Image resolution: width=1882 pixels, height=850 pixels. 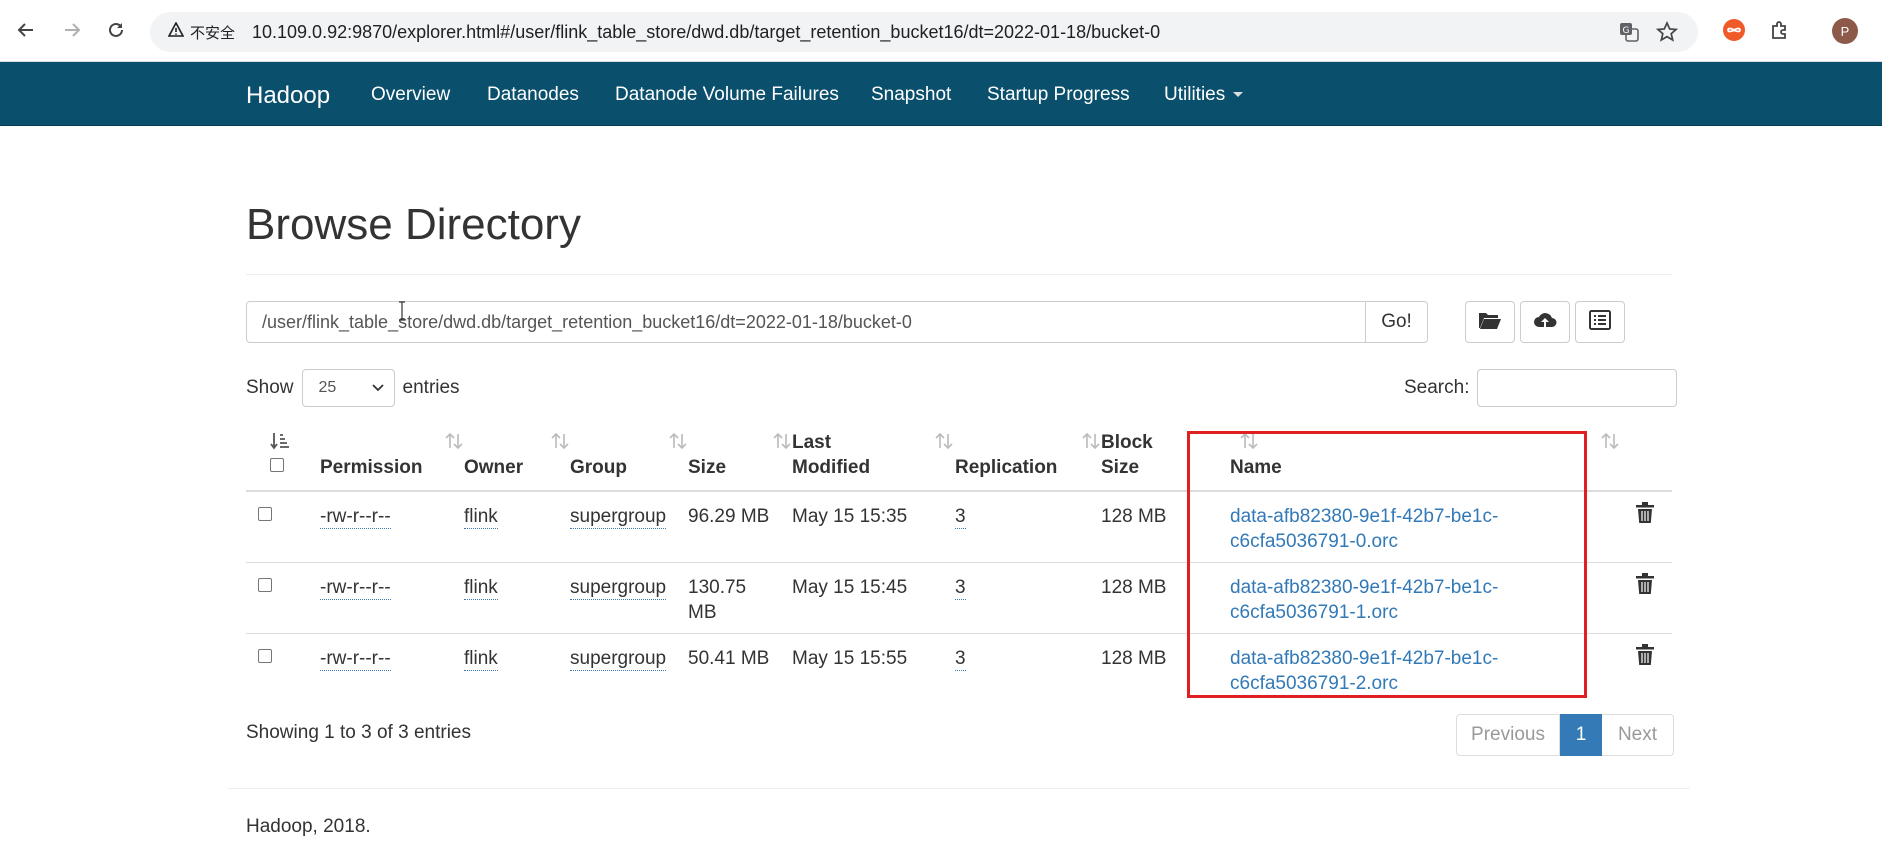 I want to click on size-value: 50.41 MB, so click(x=728, y=658).